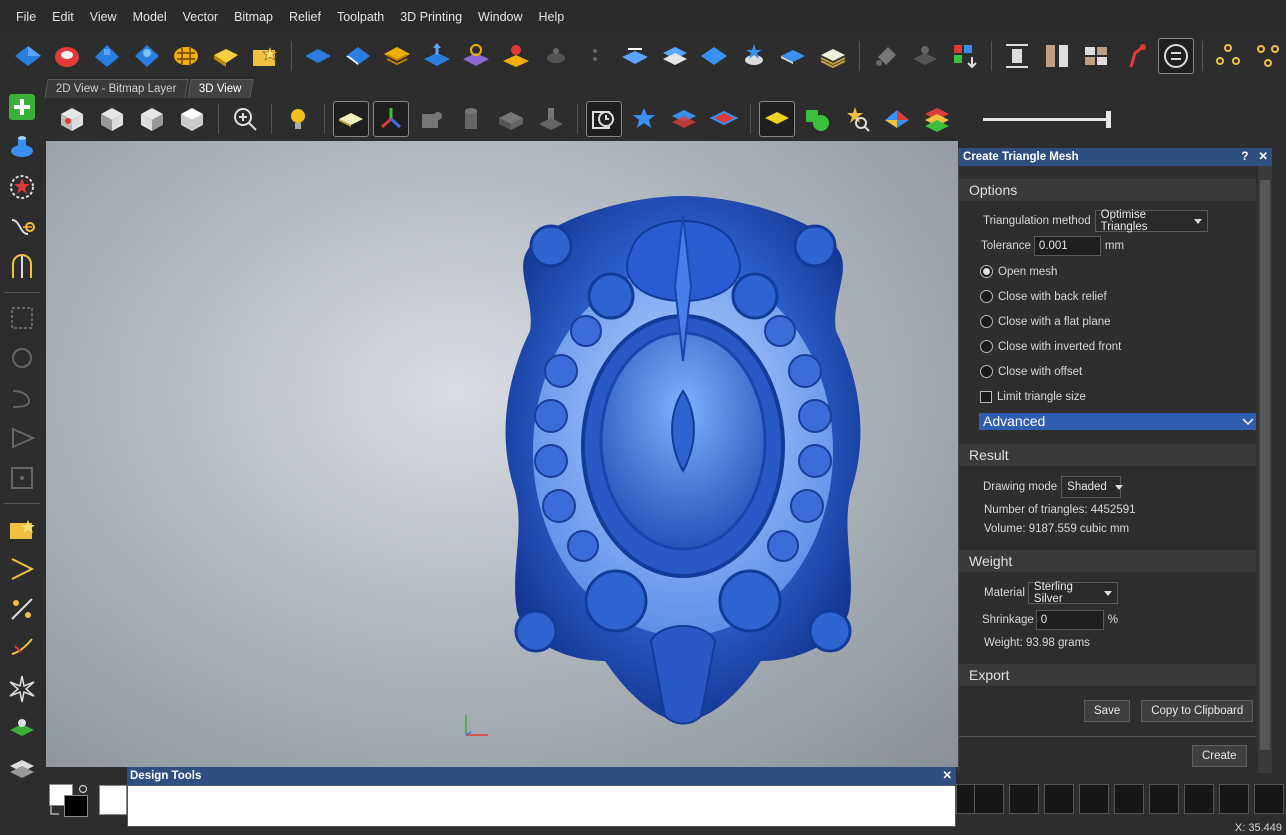  Describe the element at coordinates (22, 569) in the screenshot. I see `arrow-vector-icon` at that location.